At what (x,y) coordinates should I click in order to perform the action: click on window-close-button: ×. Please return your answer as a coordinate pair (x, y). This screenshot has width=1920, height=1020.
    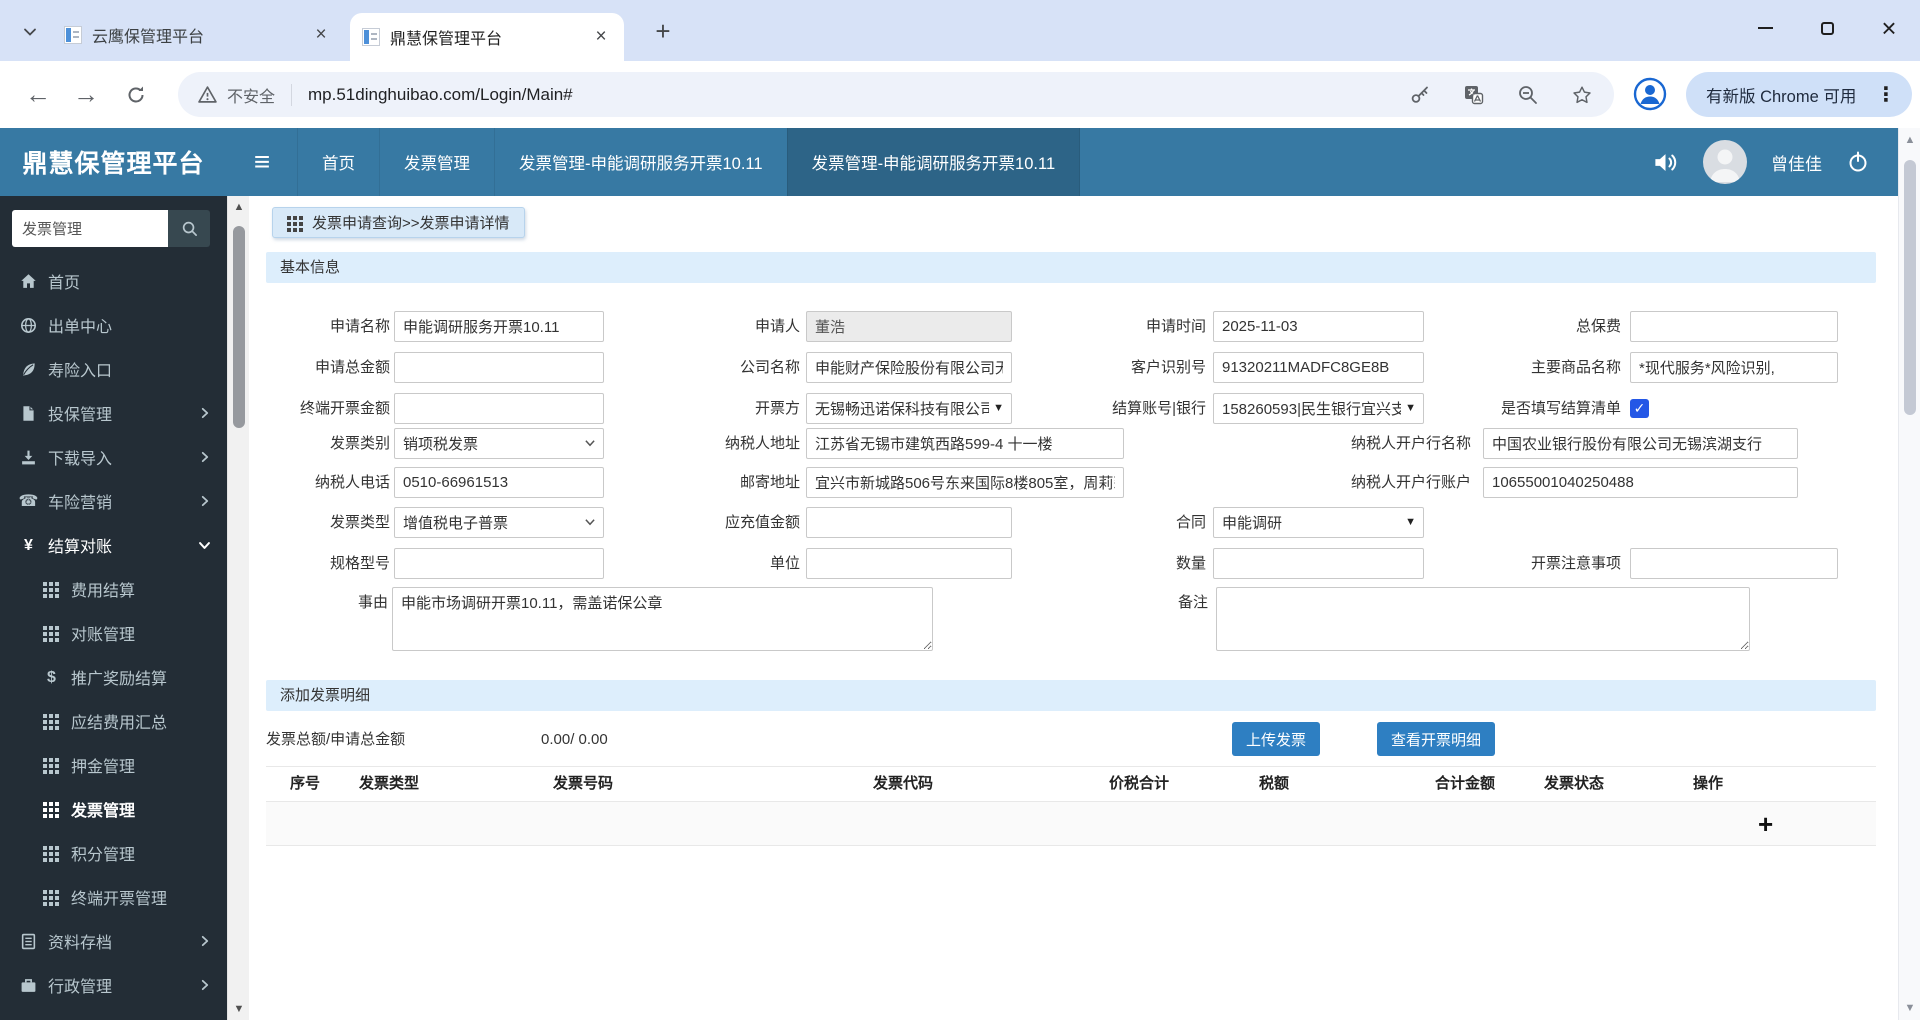
    Looking at the image, I should click on (1889, 28).